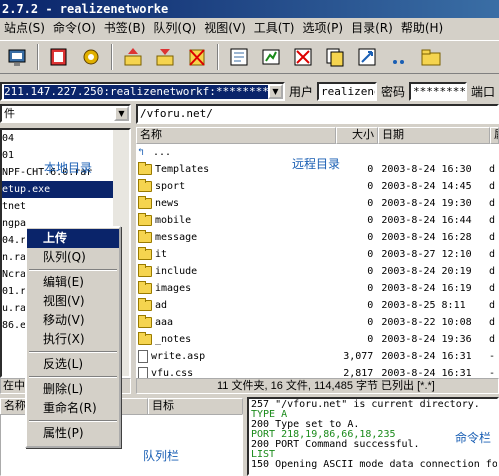  Describe the element at coordinates (17, 57) in the screenshot. I see `connect-icon` at that location.